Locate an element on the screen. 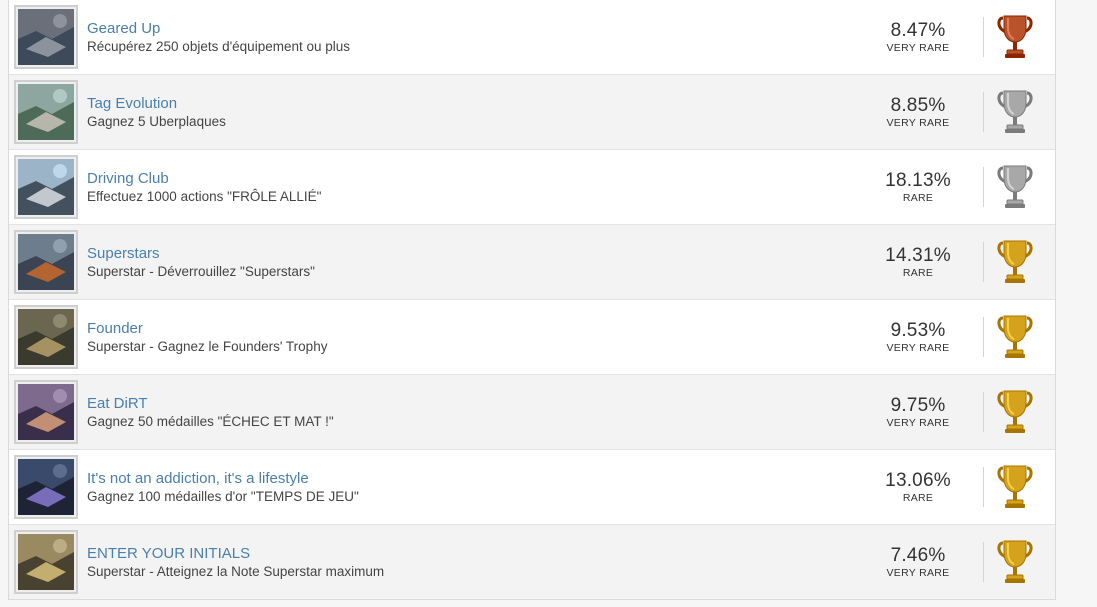 This screenshot has height=607, width=1097. achievement-title: Eat DiRT is located at coordinates (480, 404).